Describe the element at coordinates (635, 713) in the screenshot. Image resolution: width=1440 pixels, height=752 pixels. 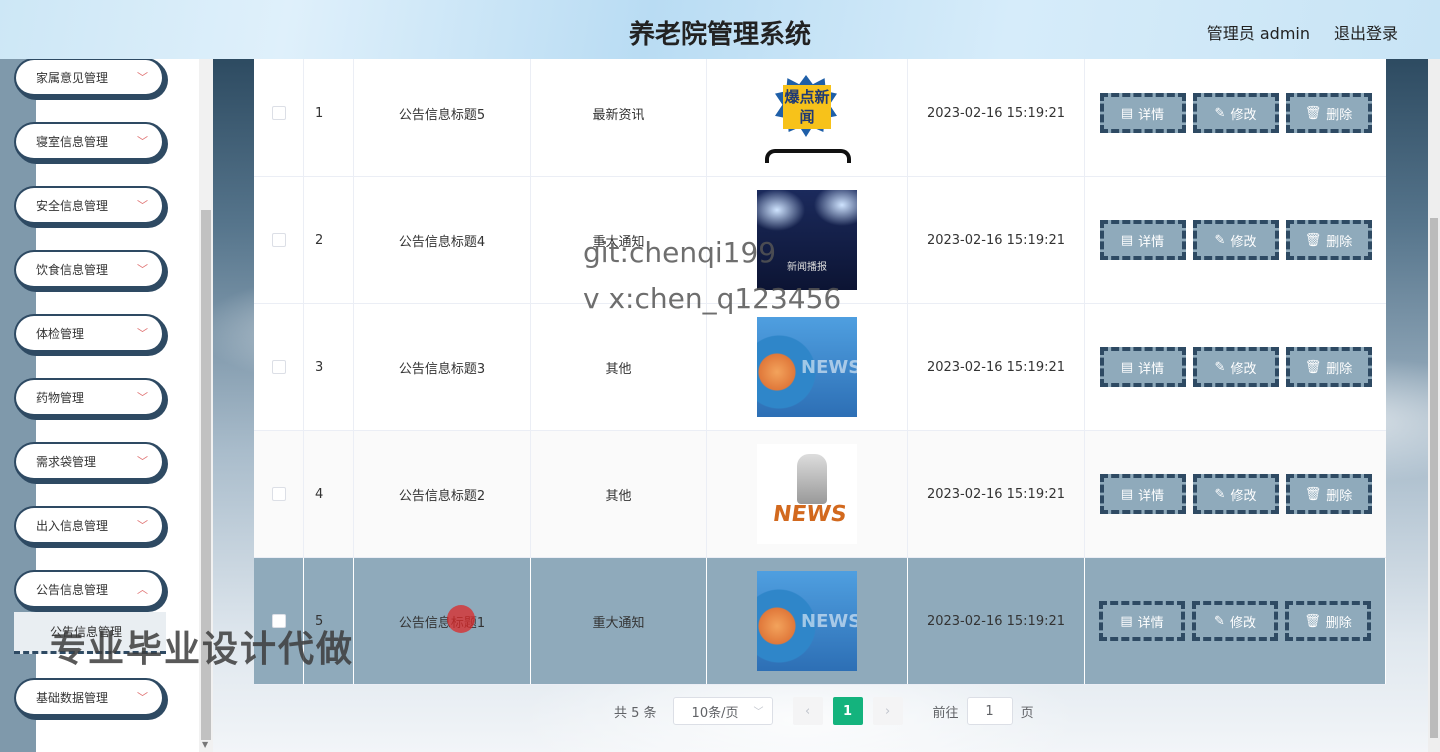
I see `total-count: 共 5 条` at that location.